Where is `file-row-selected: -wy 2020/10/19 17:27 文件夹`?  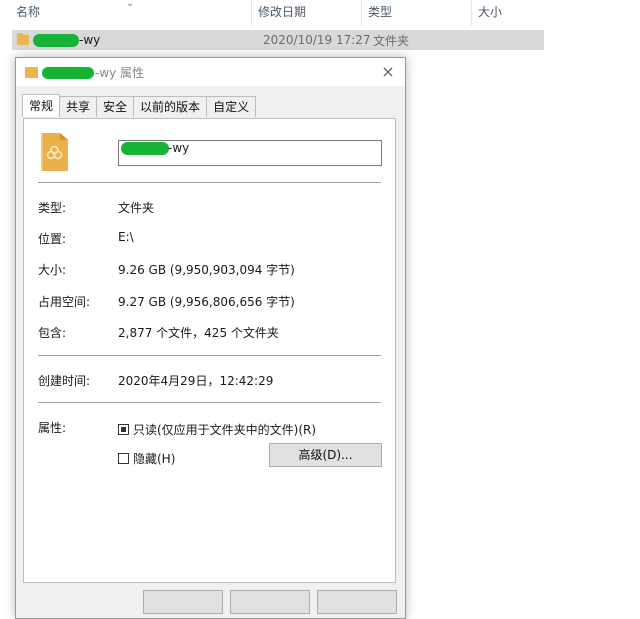
file-row-selected: -wy 2020/10/19 17:27 文件夹 is located at coordinates (278, 40).